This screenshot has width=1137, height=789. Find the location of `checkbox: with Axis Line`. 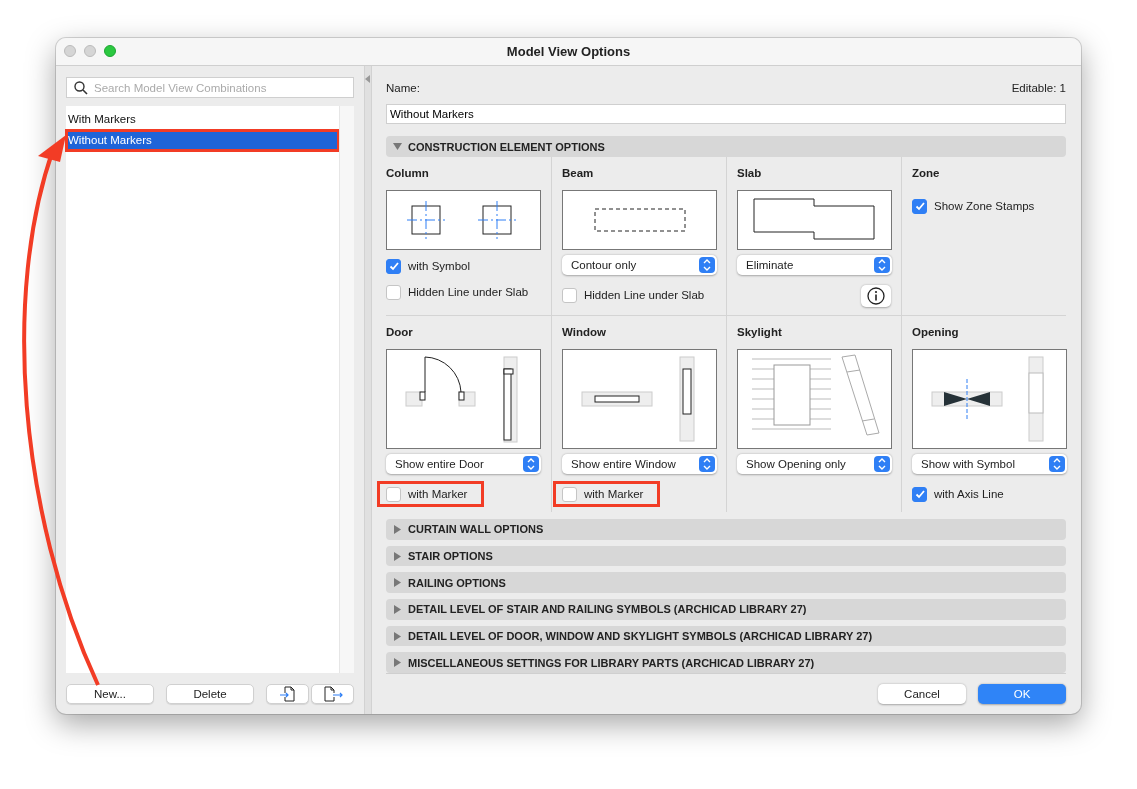

checkbox: with Axis Line is located at coordinates (960, 494).